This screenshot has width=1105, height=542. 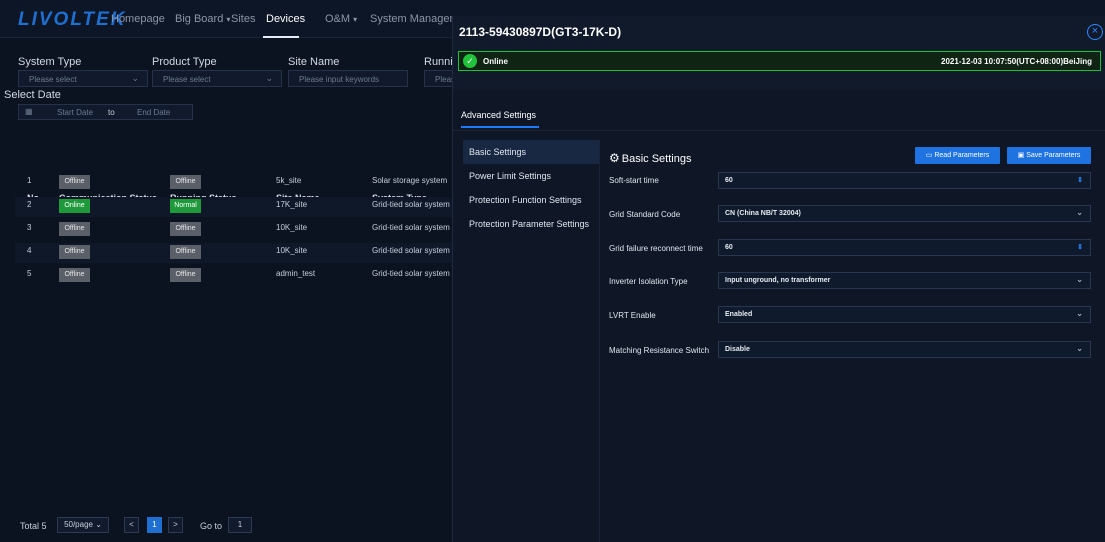 What do you see at coordinates (295, 273) in the screenshot?
I see `site-name-cell: admin_test` at bounding box center [295, 273].